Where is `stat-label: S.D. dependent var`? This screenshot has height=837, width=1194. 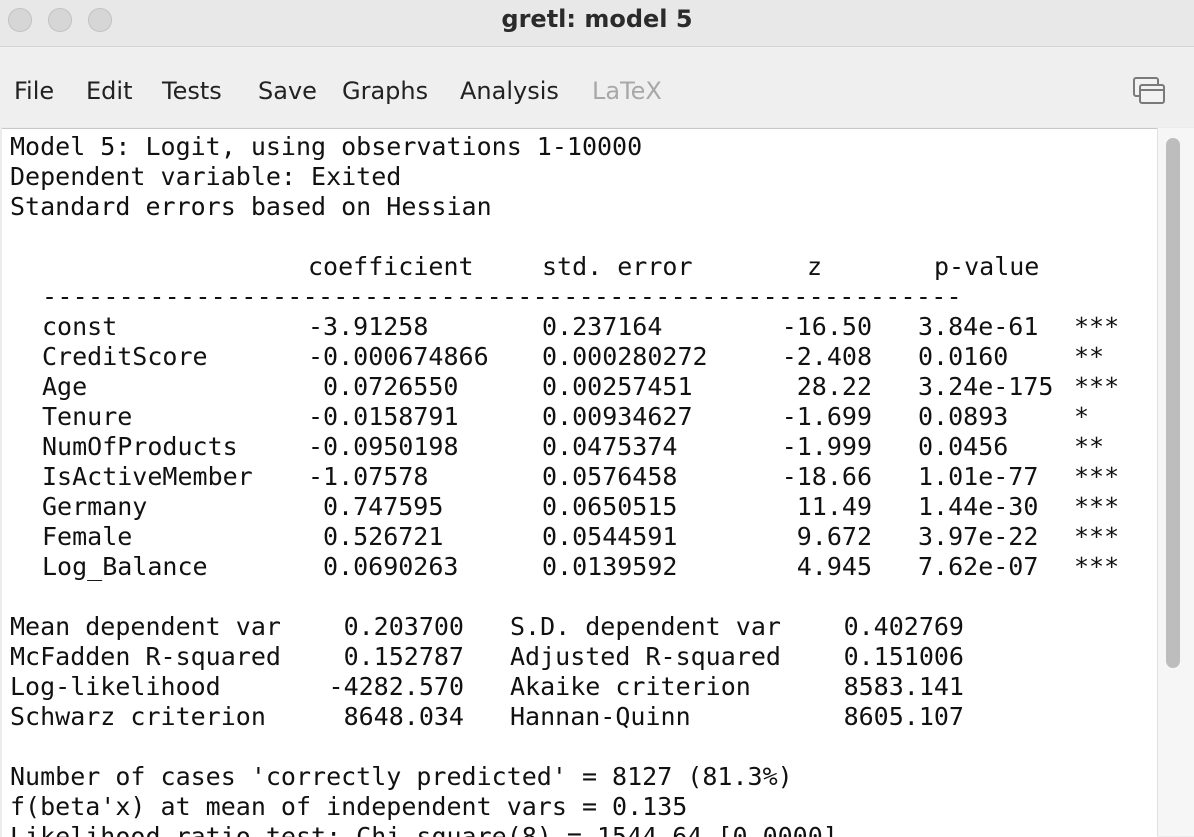
stat-label: S.D. dependent var is located at coordinates (645, 626).